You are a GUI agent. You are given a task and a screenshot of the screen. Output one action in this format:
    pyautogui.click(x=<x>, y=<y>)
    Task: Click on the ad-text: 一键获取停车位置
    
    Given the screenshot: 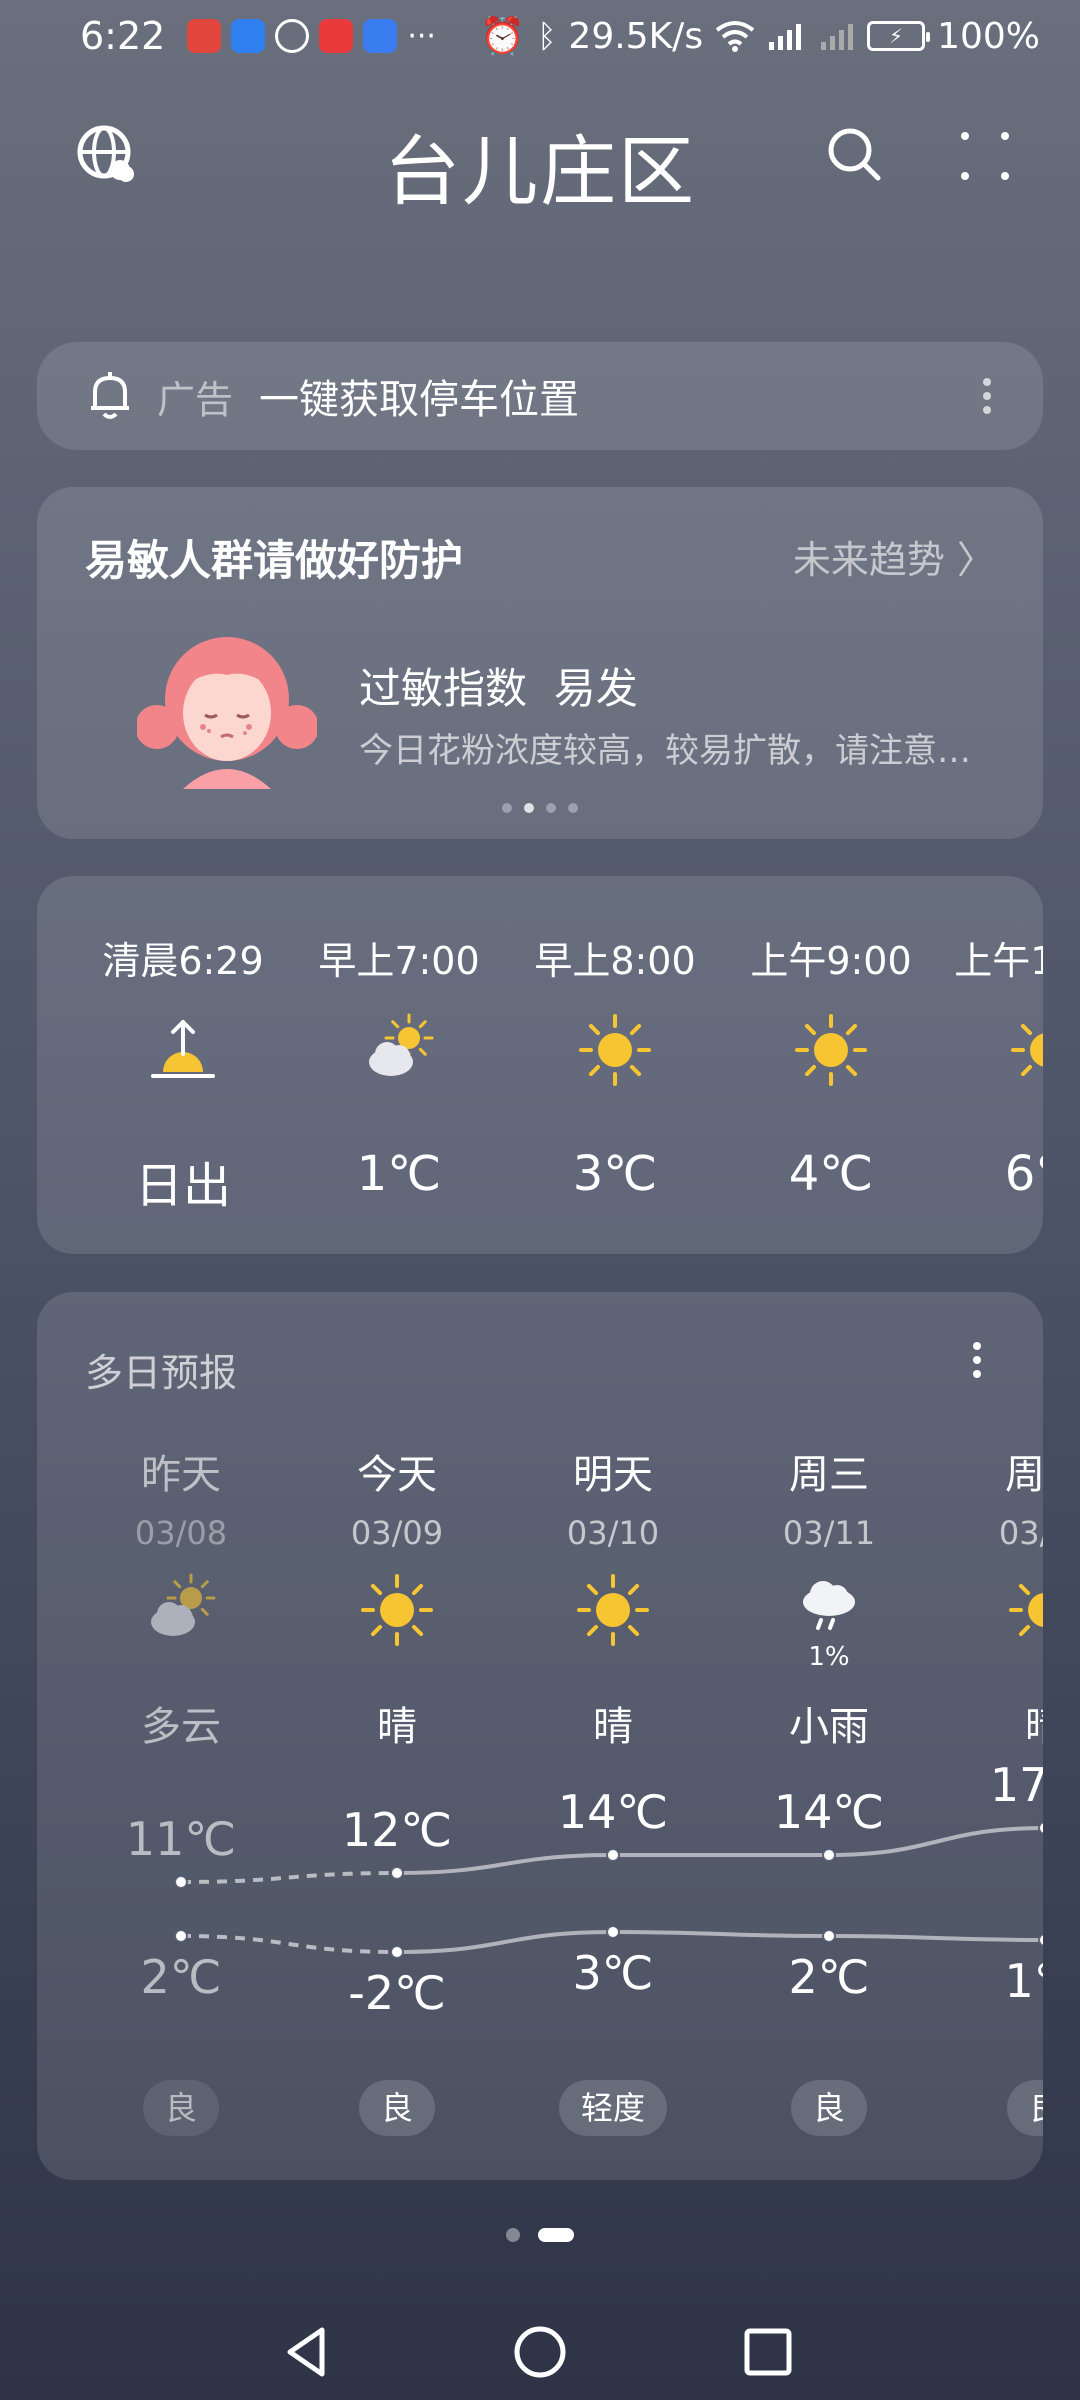 What is the action you would take?
    pyautogui.click(x=419, y=396)
    